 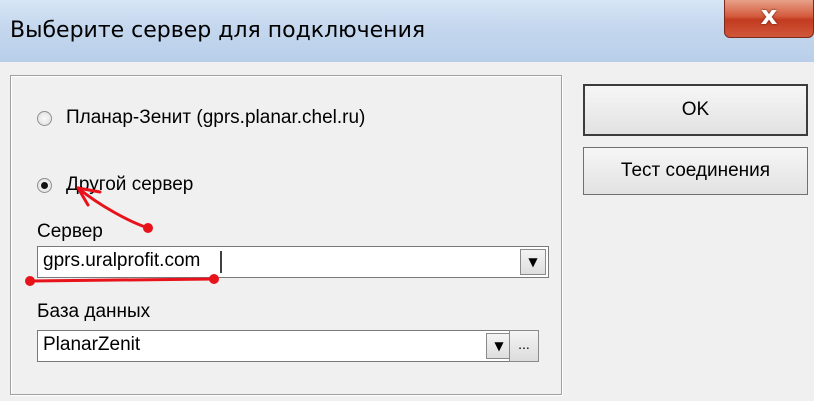 What do you see at coordinates (44, 118) in the screenshot?
I see `radio-button-unchecked` at bounding box center [44, 118].